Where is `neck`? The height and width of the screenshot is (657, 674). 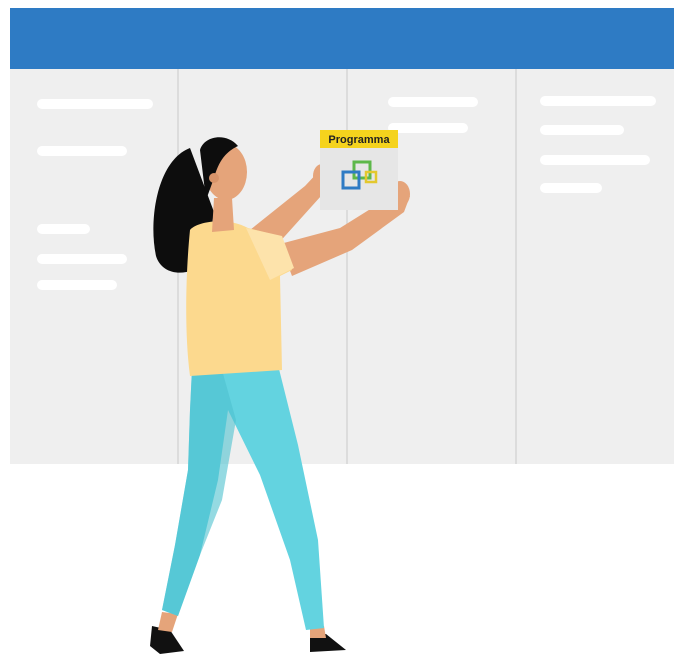 neck is located at coordinates (223, 215).